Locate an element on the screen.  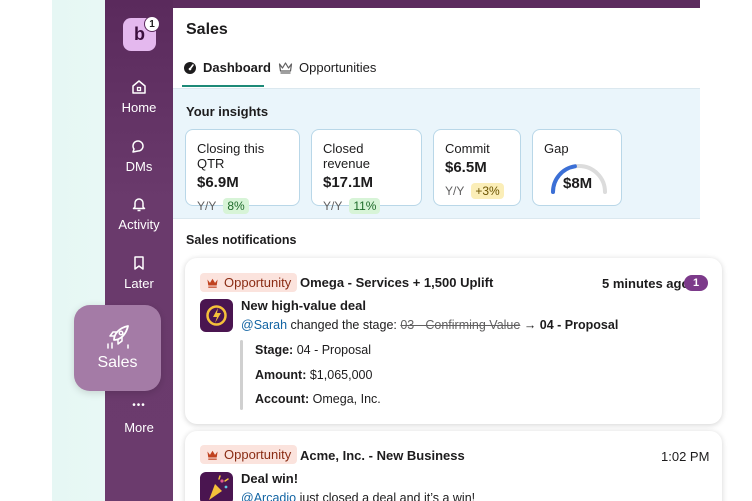
unread-badge: 1 is located at coordinates (696, 283).